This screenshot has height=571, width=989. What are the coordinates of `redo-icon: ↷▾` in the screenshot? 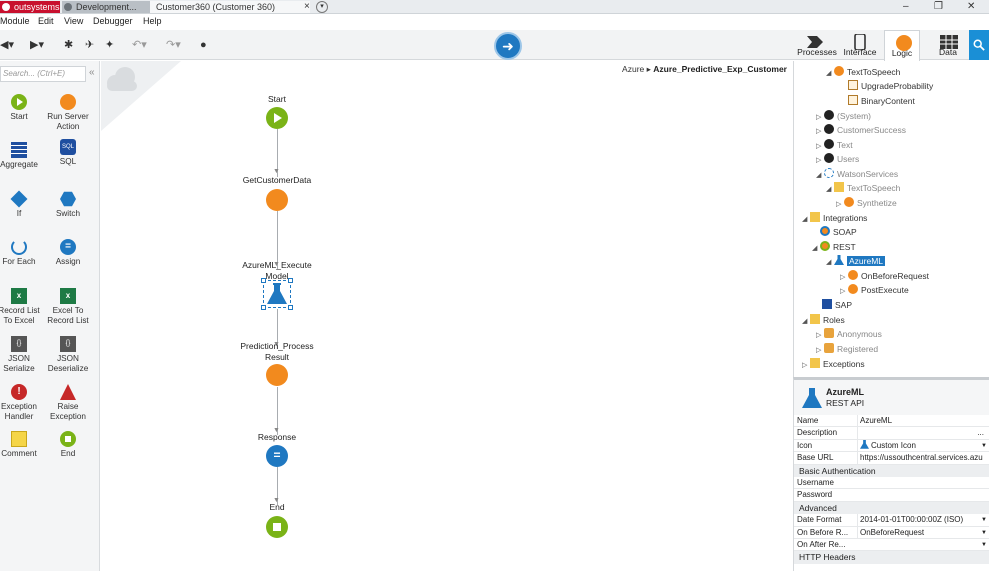 It's located at (173, 45).